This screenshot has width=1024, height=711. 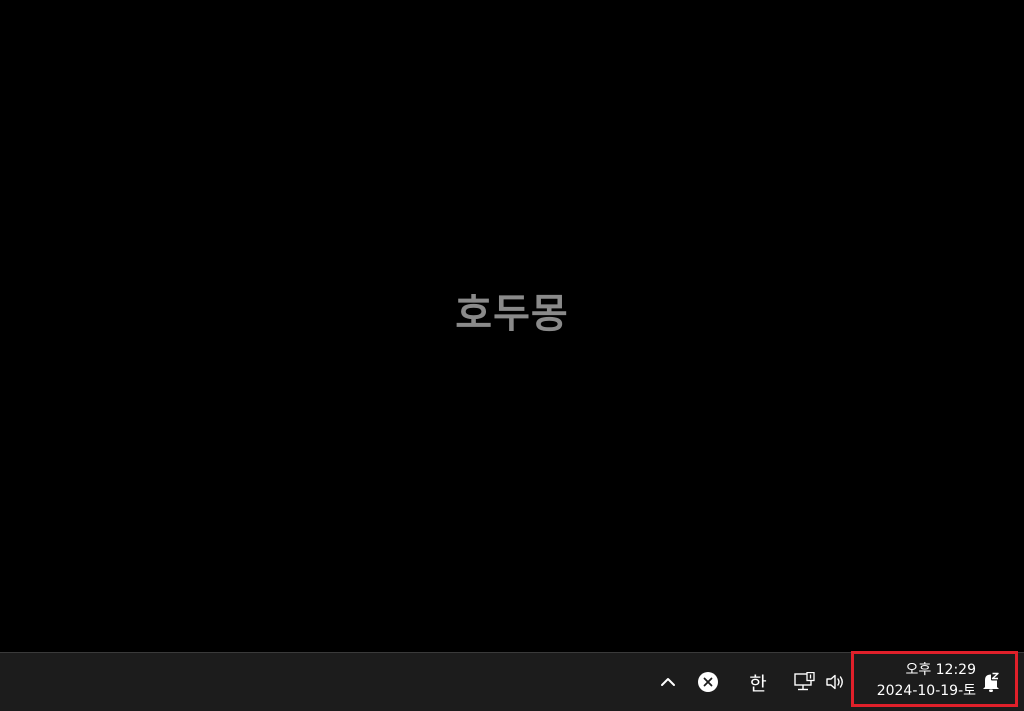 I want to click on speaker-icon, so click(x=834, y=682).